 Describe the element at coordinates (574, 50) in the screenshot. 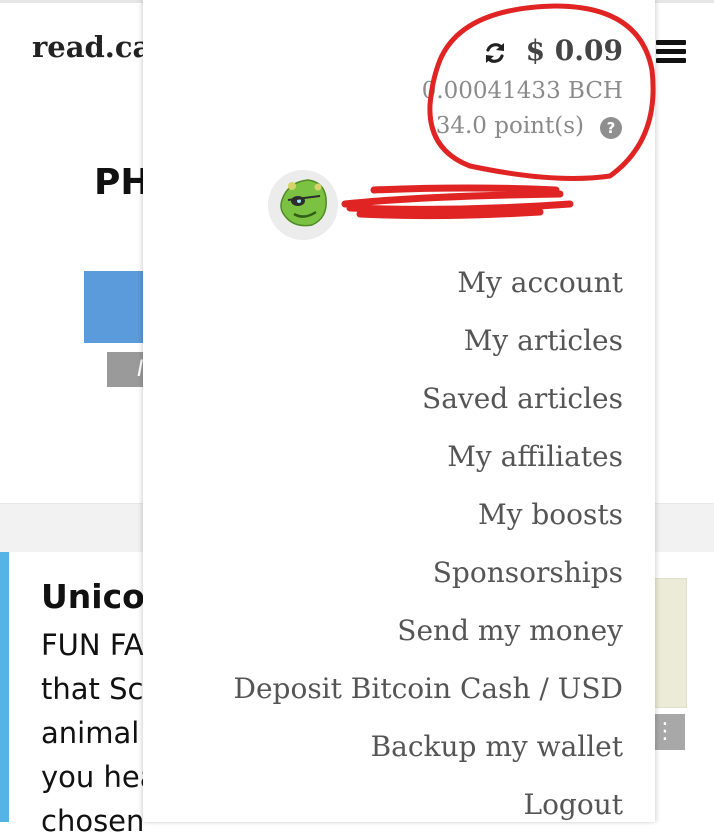

I see `balance-usd: $ 0.09` at that location.